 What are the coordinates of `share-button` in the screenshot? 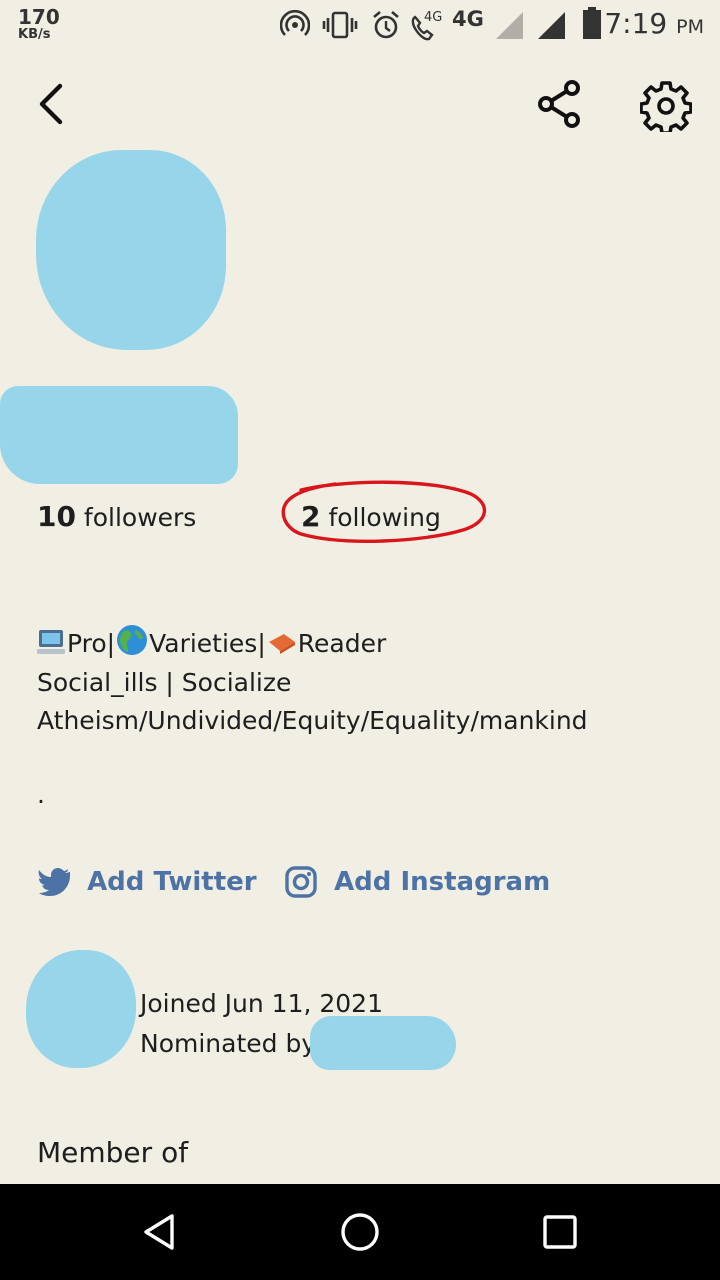 It's located at (561, 104).